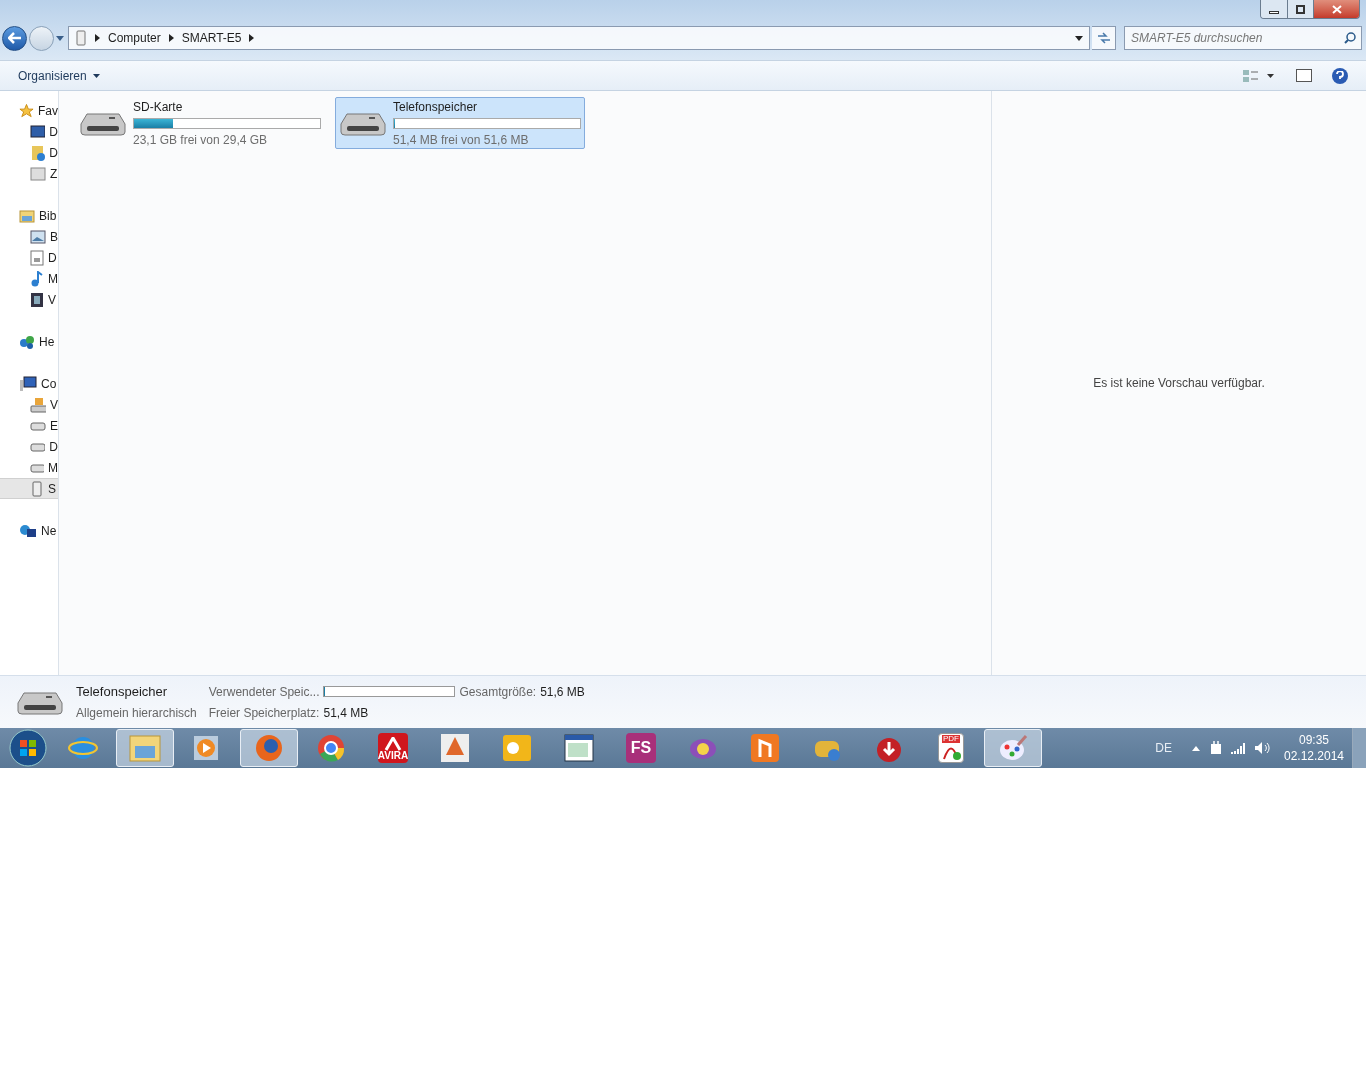  Describe the element at coordinates (1350, 38) in the screenshot. I see `search-icon` at that location.